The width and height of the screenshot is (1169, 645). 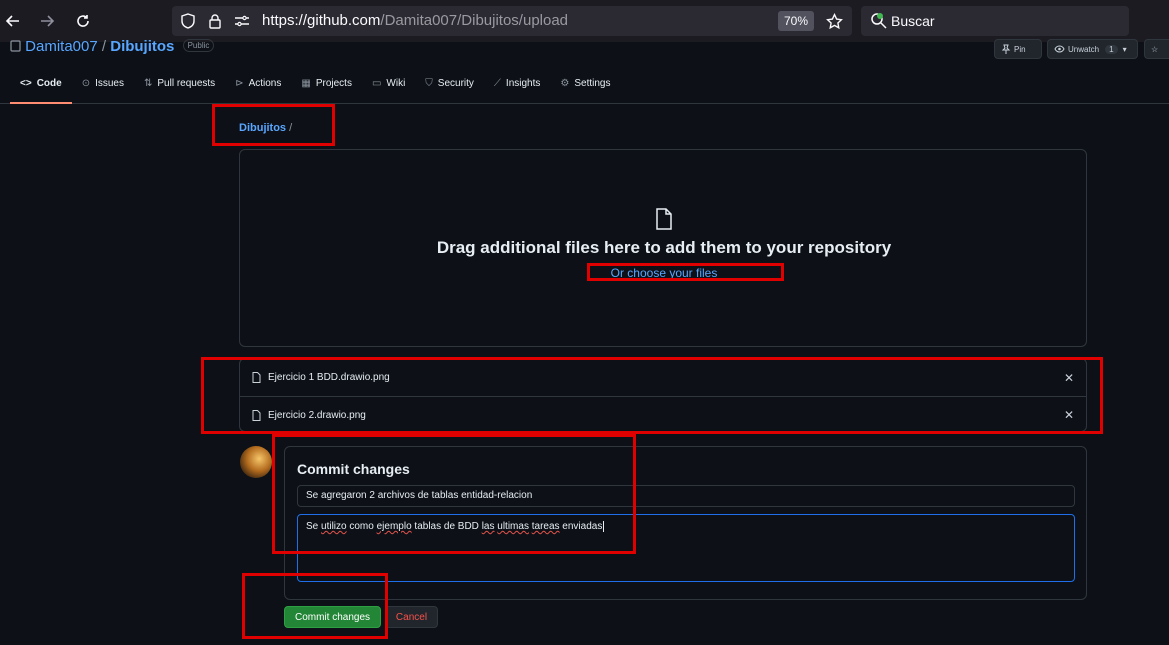 What do you see at coordinates (664, 219) in the screenshot?
I see `file-icon` at bounding box center [664, 219].